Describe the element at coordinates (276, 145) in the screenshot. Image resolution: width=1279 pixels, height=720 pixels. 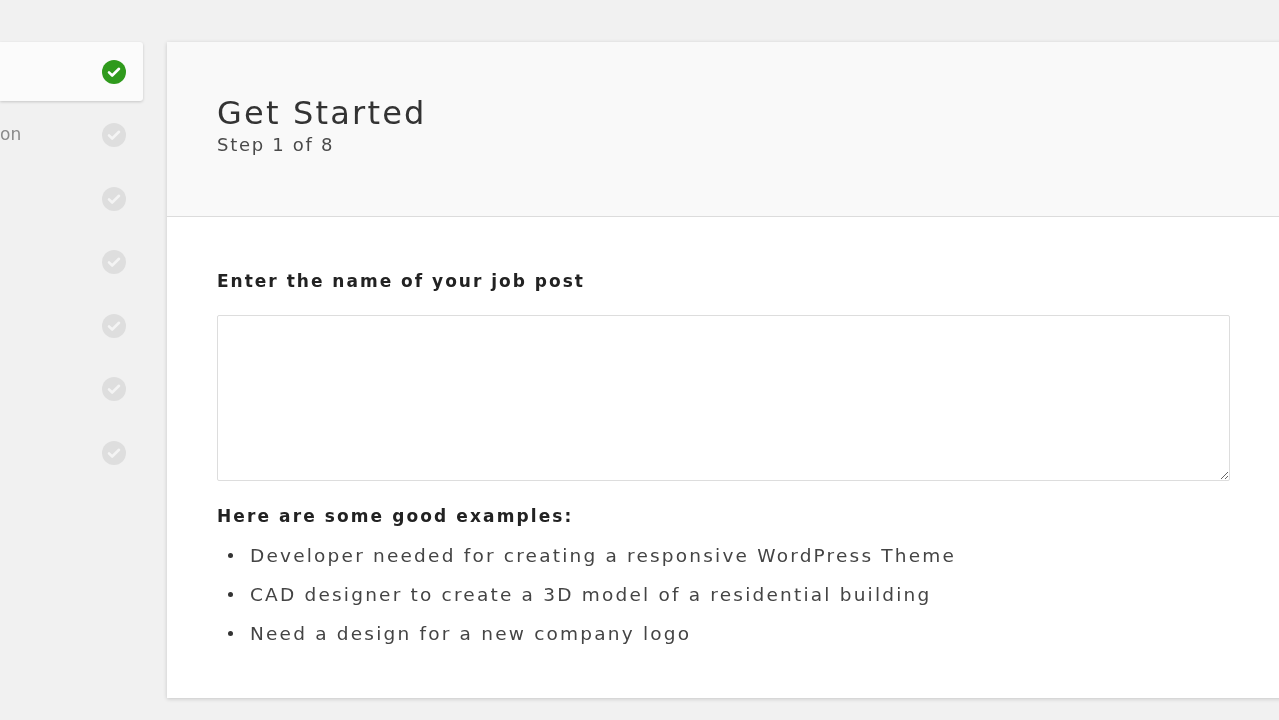
I see `step-counter: Step 1 of 8` at that location.